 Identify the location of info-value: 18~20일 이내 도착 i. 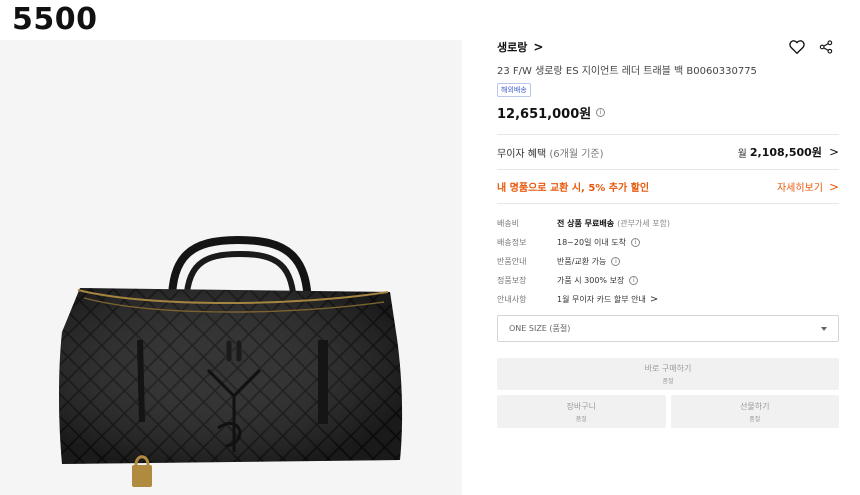
(598, 242).